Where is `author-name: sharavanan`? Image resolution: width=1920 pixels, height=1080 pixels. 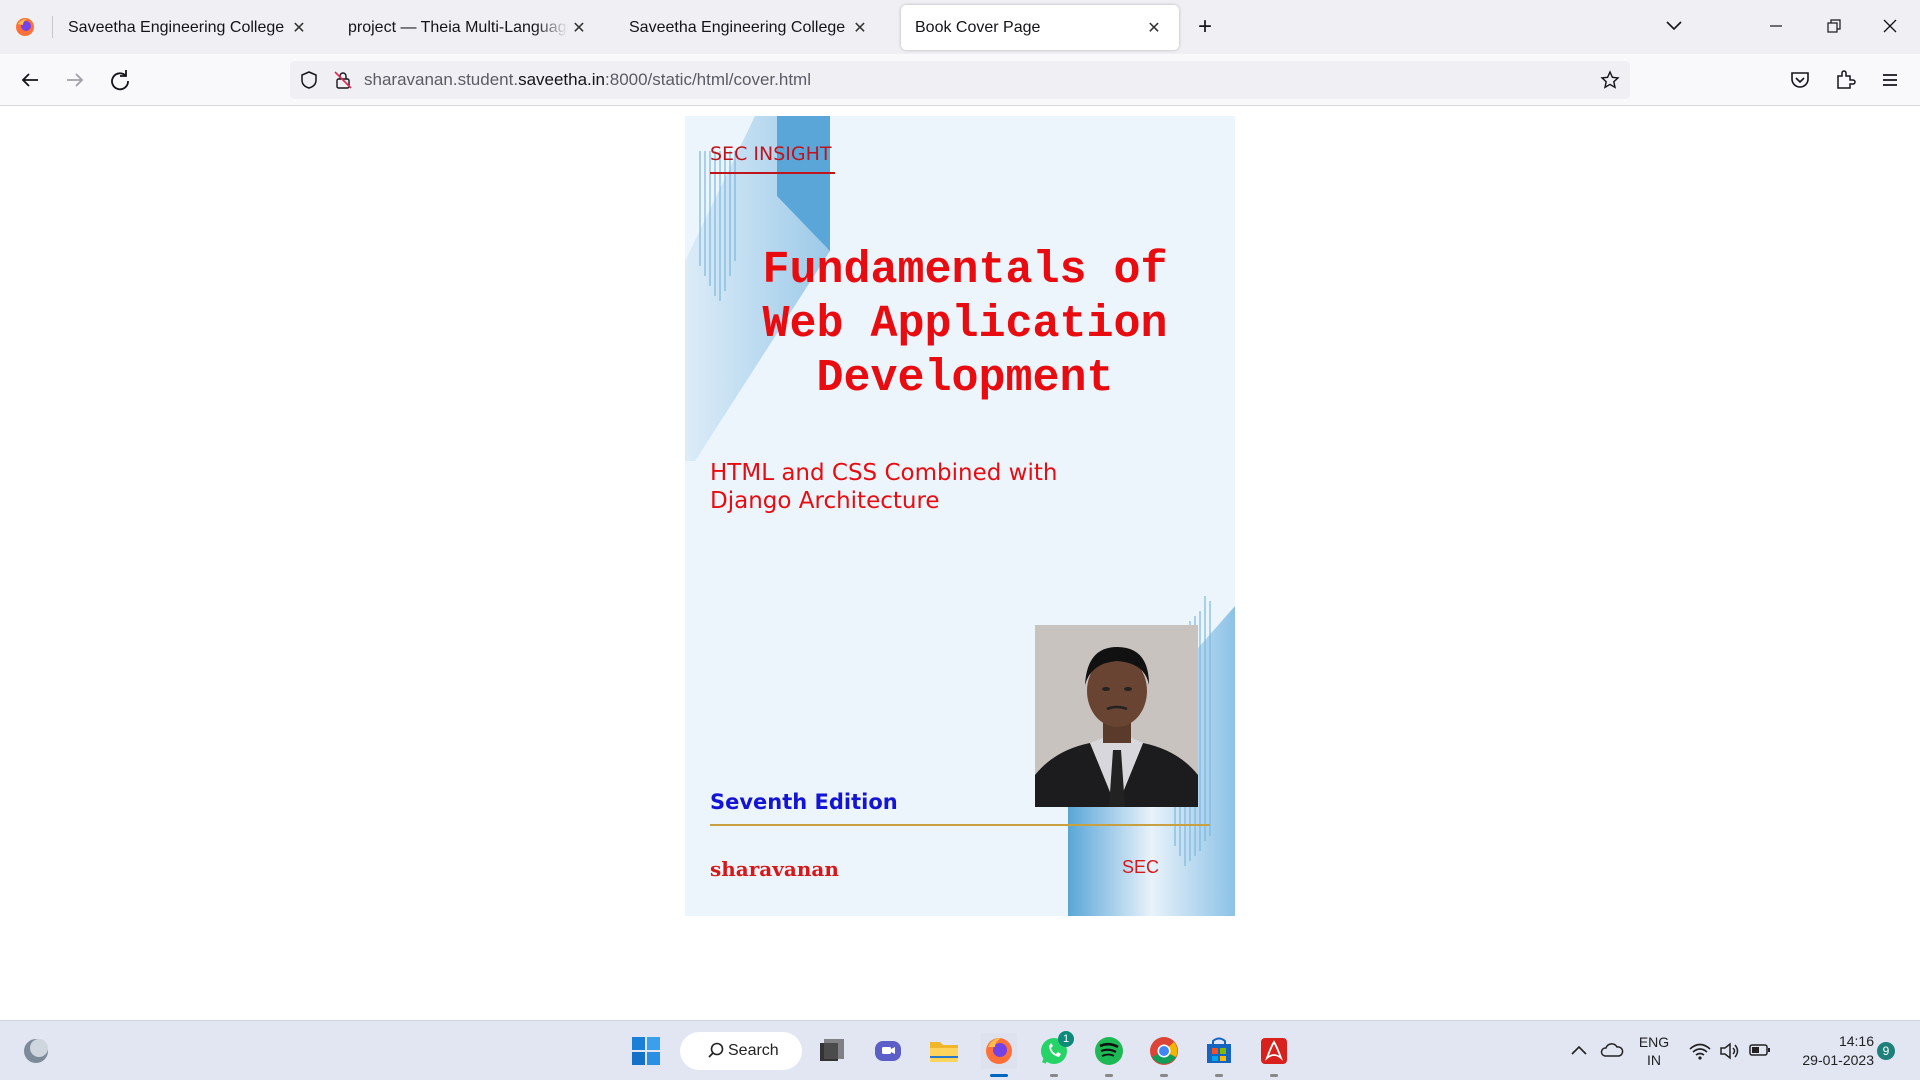 author-name: sharavanan is located at coordinates (774, 869).